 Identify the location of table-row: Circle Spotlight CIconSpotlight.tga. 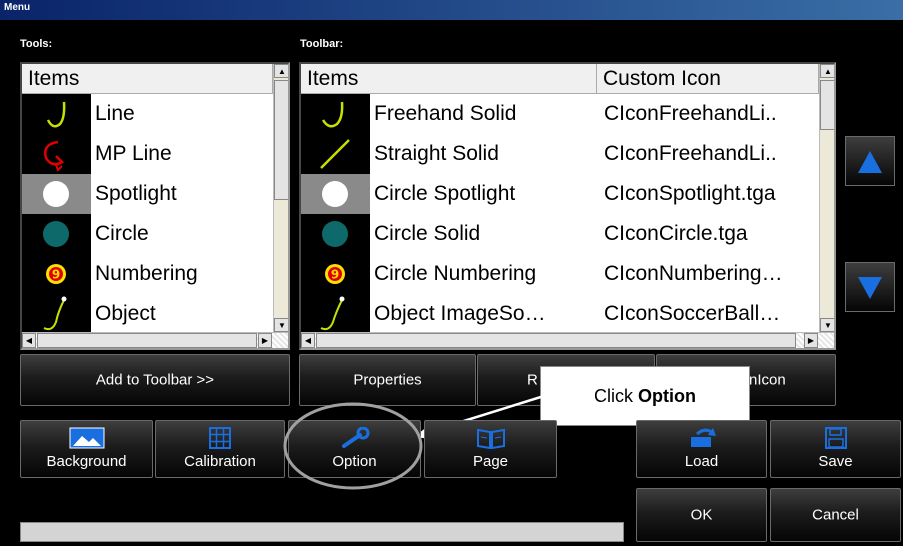
(560, 194).